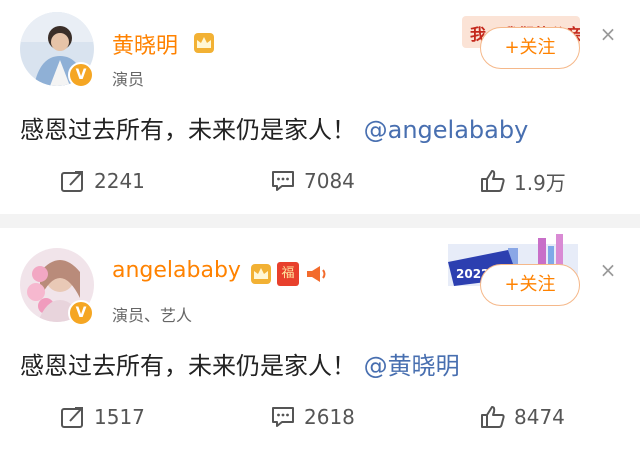 This screenshot has width=640, height=451. I want to click on repost-button: 1517, so click(102, 417).